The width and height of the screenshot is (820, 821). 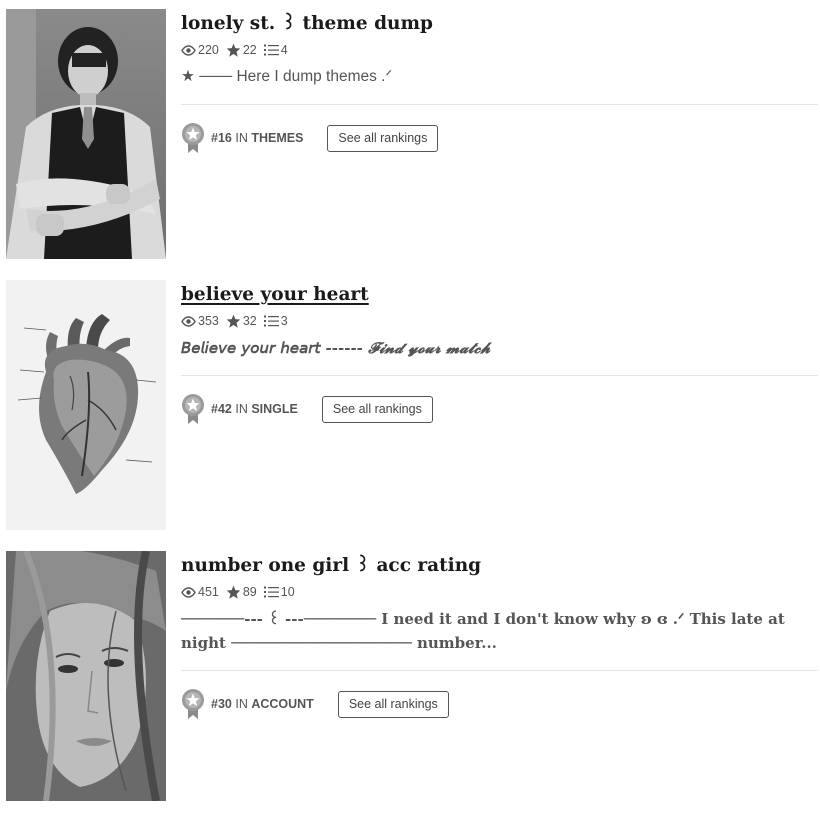 I want to click on votes-stat: 32, so click(x=241, y=321).